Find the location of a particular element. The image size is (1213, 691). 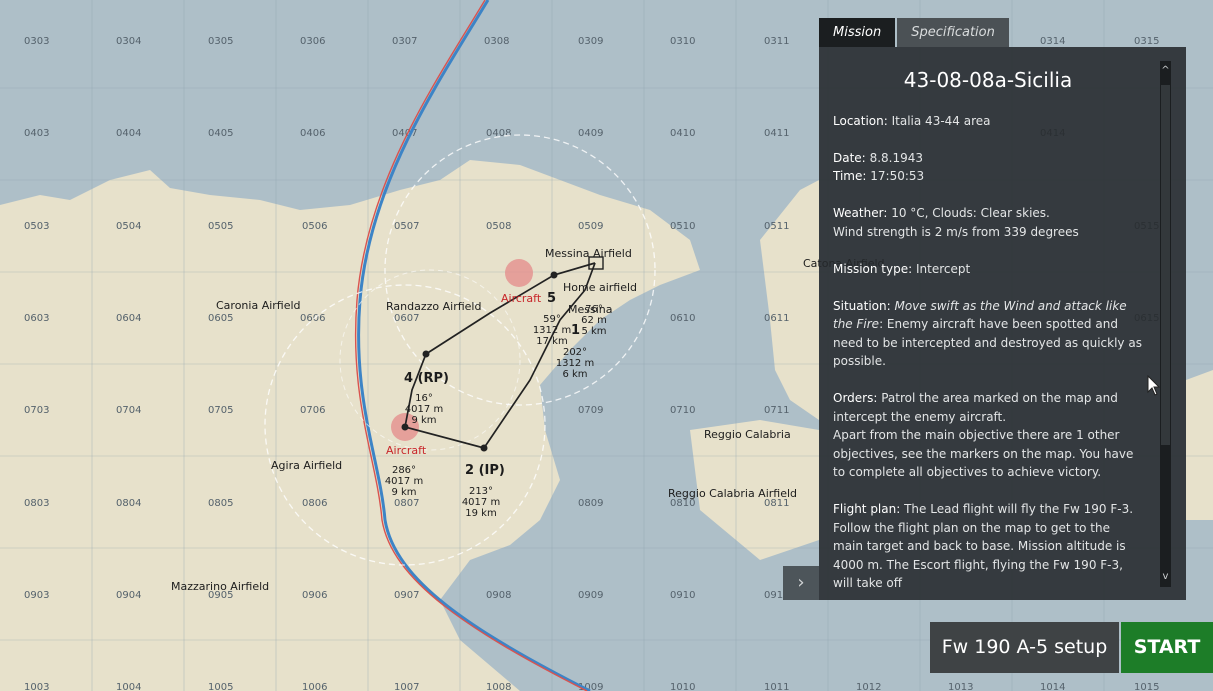

grid-label: 0511 is located at coordinates (776, 226).